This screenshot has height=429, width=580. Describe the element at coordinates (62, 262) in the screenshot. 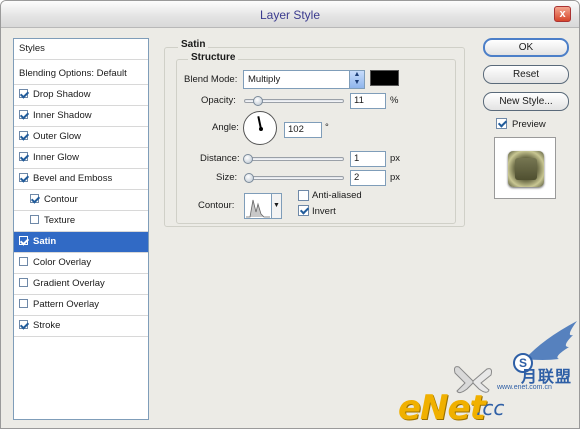

I see `style-item-label: Color Overlay` at that location.